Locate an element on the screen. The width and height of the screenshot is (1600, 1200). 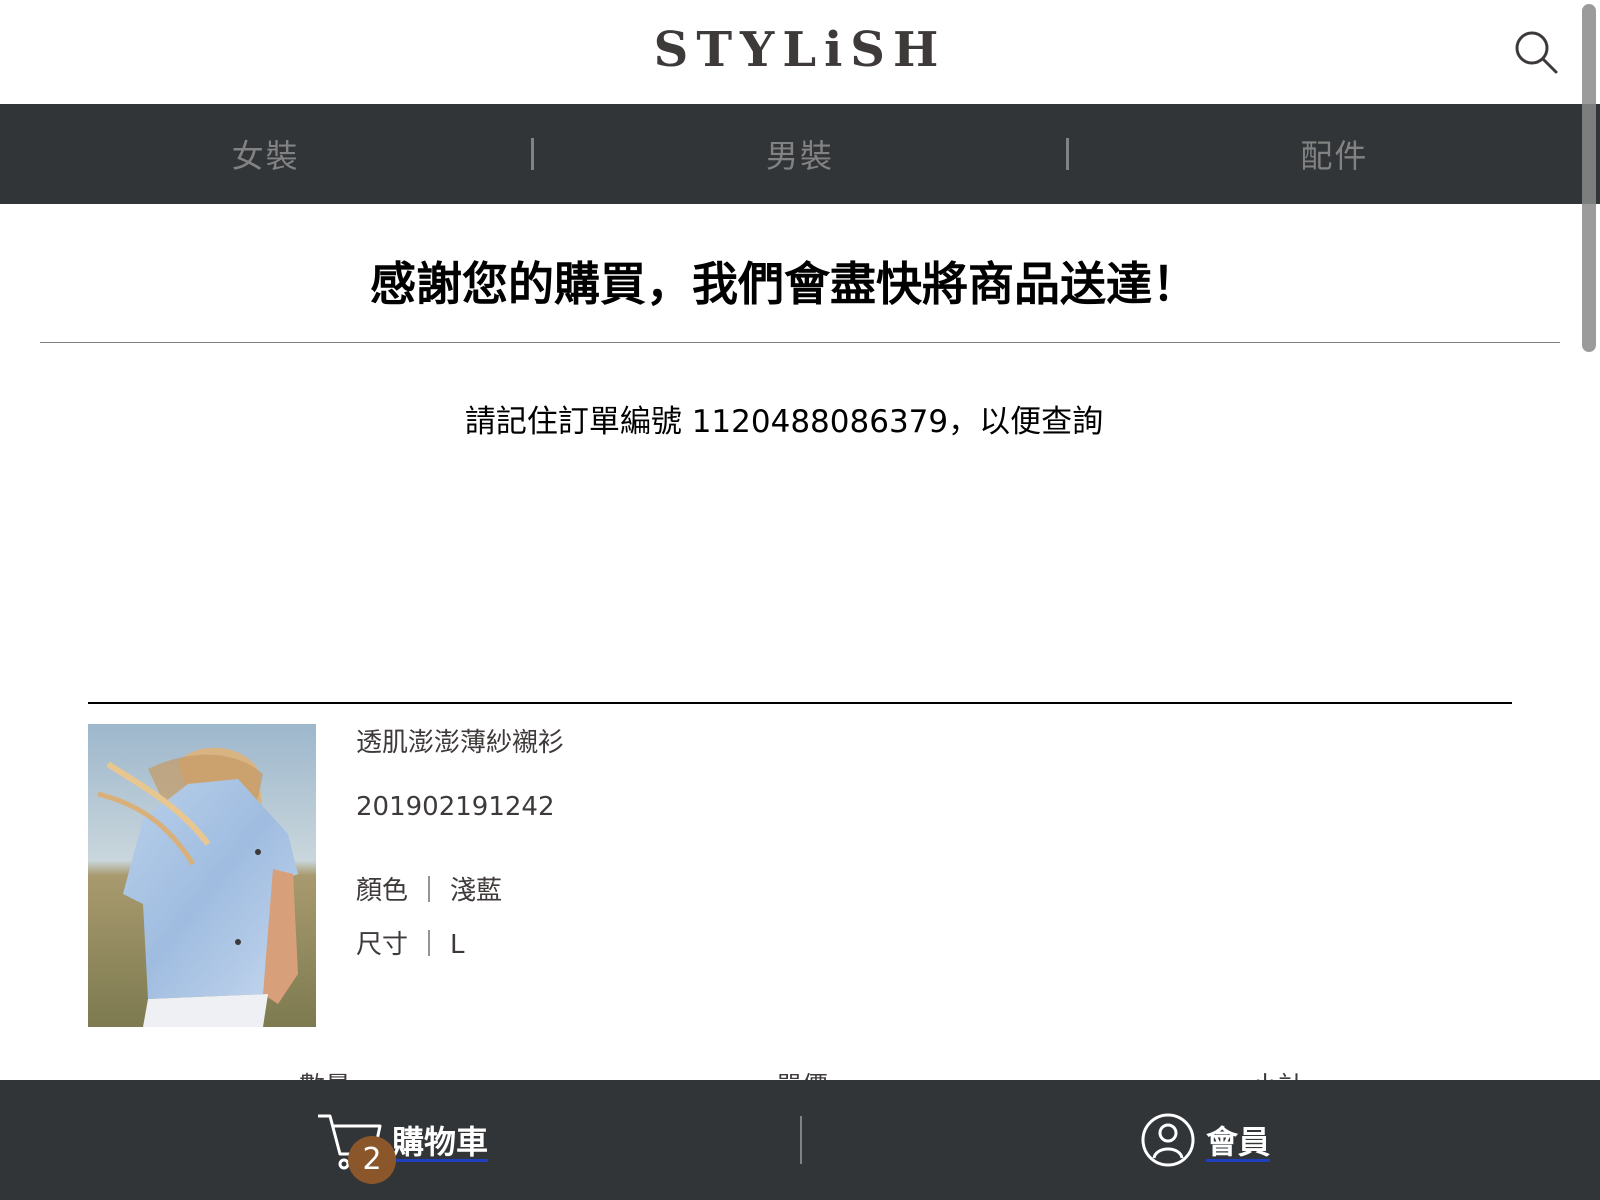
scrollbar is located at coordinates (1589, 178).